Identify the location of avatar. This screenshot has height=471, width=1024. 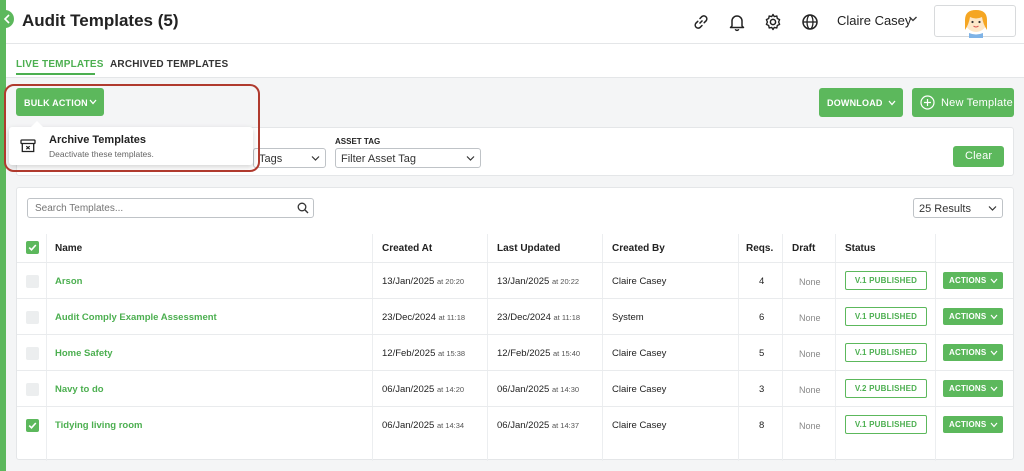
(975, 21).